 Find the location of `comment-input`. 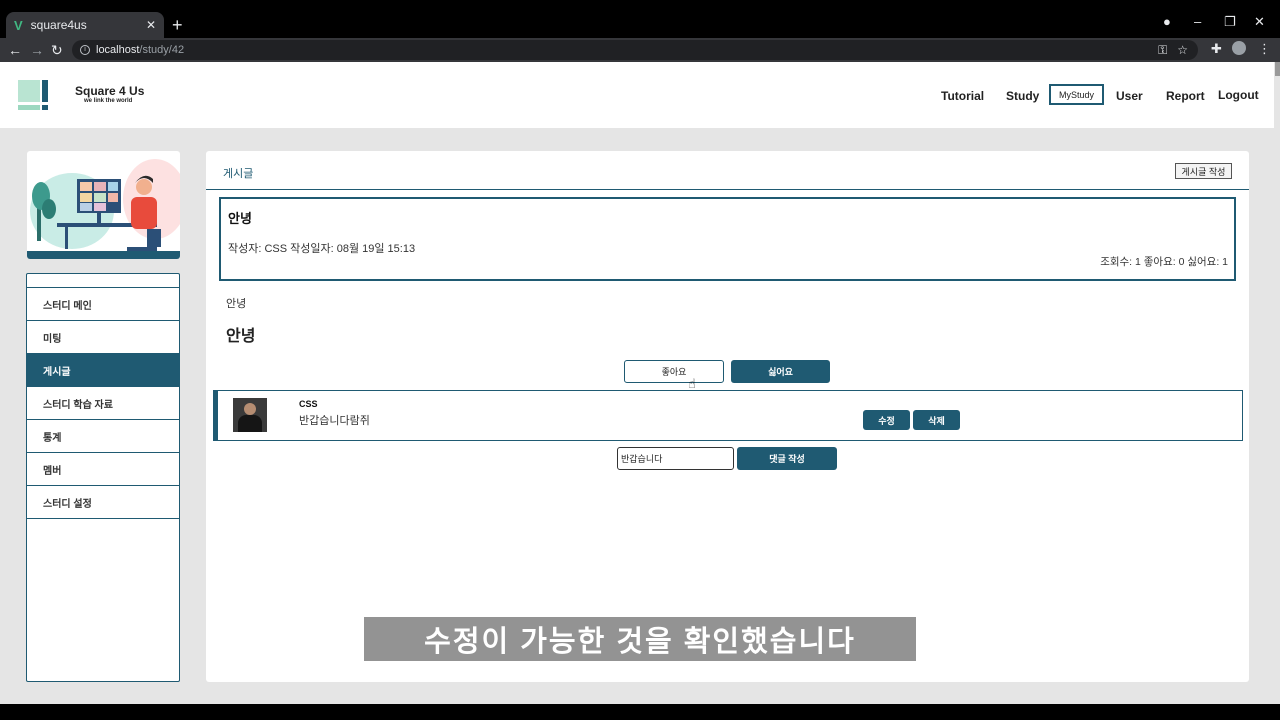

comment-input is located at coordinates (675, 458).